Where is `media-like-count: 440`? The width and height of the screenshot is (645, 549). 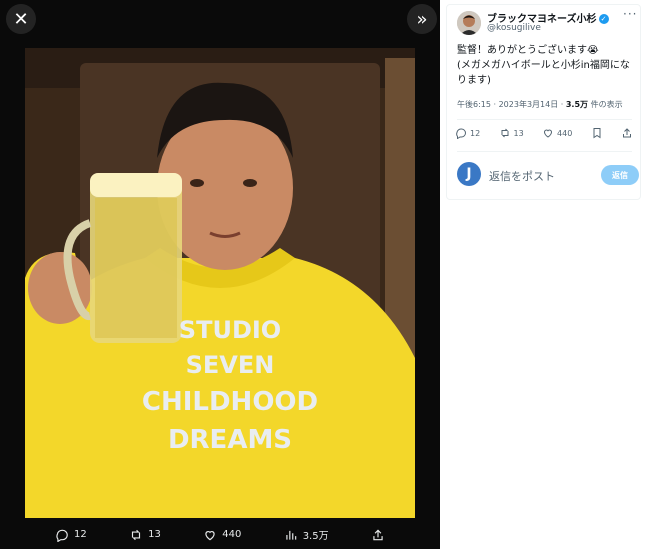 media-like-count: 440 is located at coordinates (232, 534).